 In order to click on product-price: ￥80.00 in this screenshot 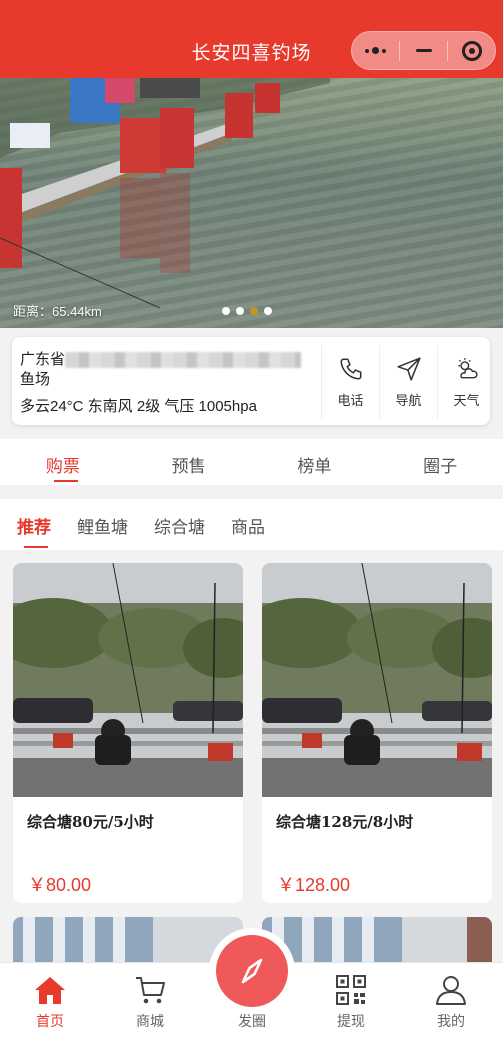, I will do `click(60, 885)`.